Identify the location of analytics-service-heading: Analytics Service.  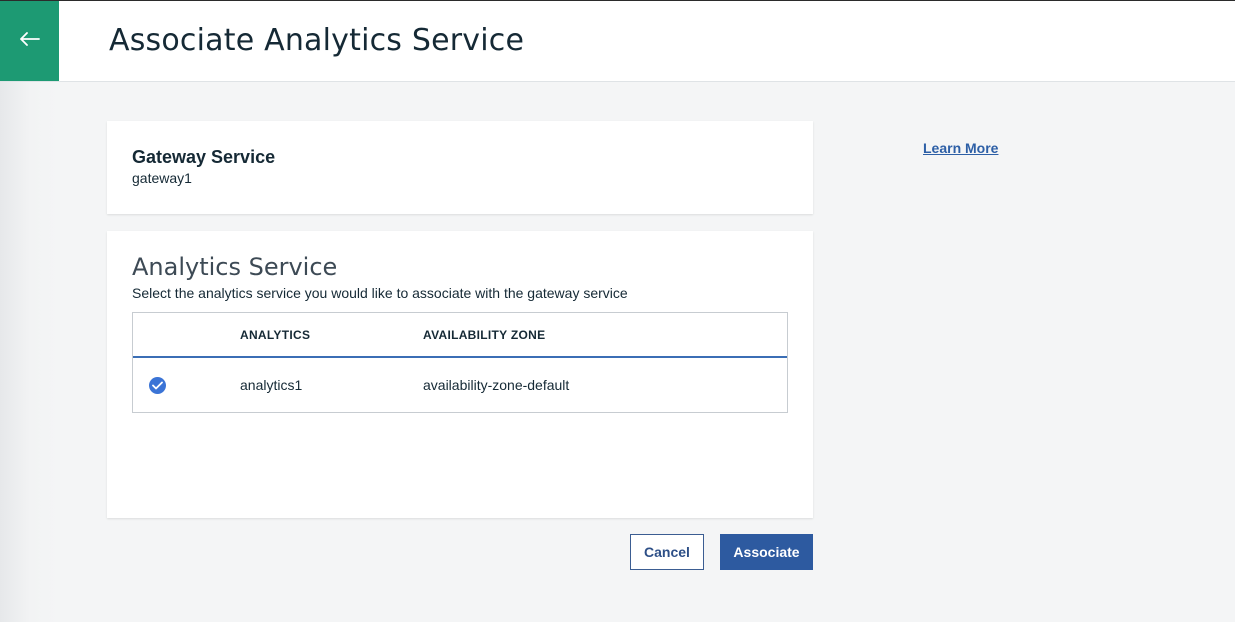
(235, 267).